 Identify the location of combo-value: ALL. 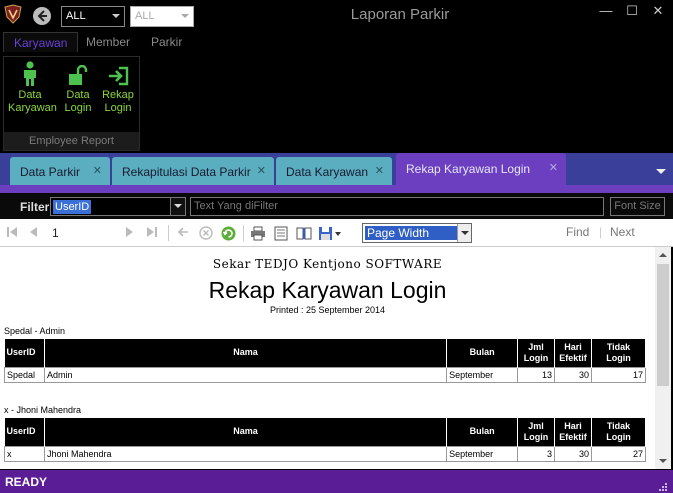
(145, 16).